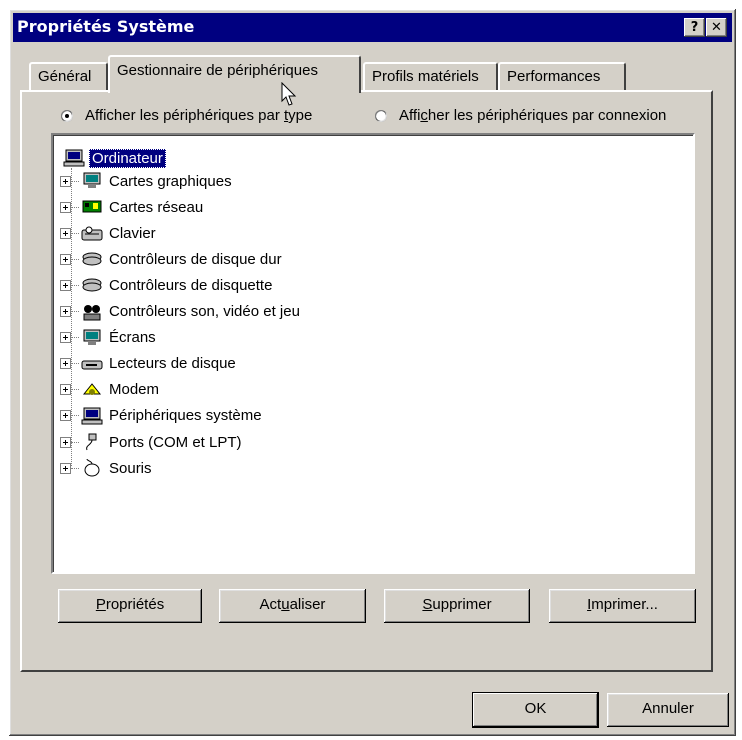  I want to click on tree-item: Cartes réseau, so click(131, 207).